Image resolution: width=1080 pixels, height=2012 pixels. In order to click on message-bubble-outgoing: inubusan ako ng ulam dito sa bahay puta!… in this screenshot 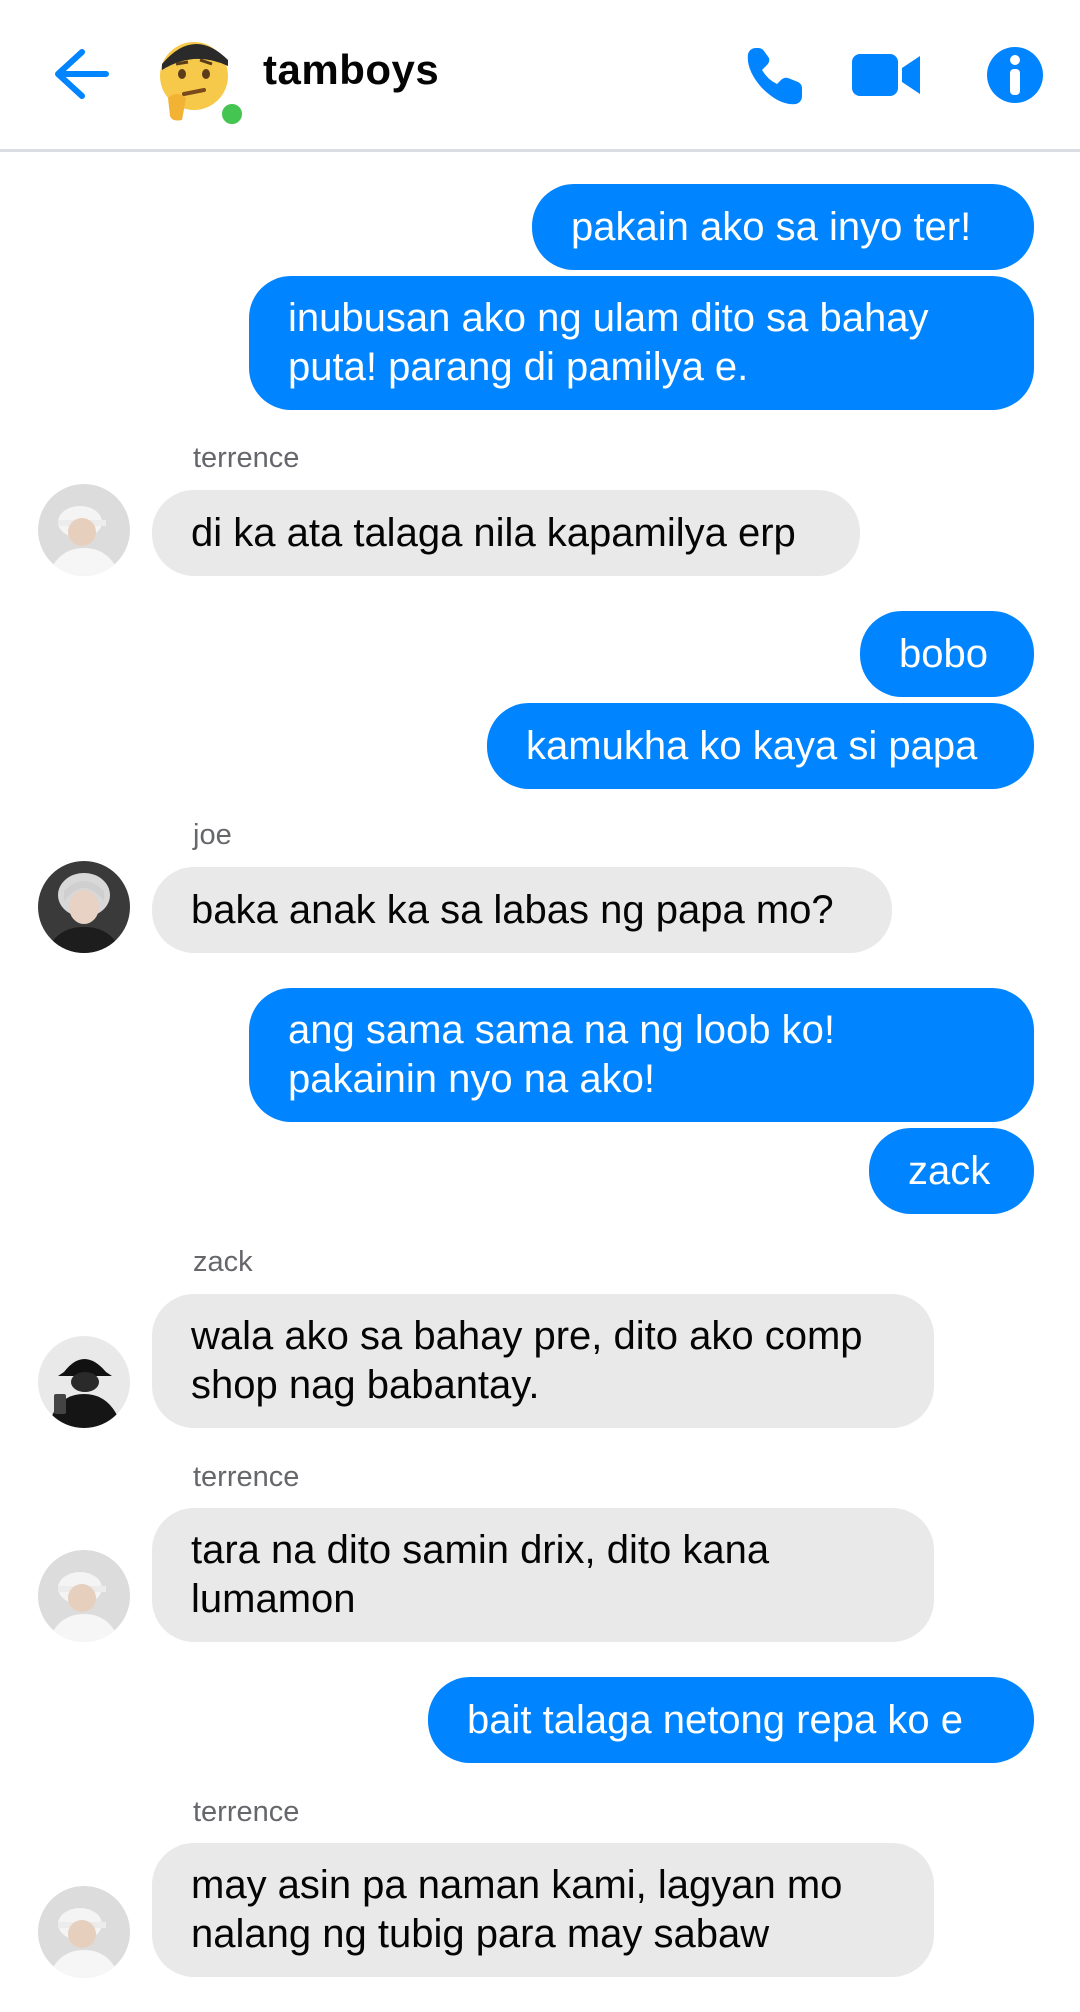, I will do `click(641, 343)`.